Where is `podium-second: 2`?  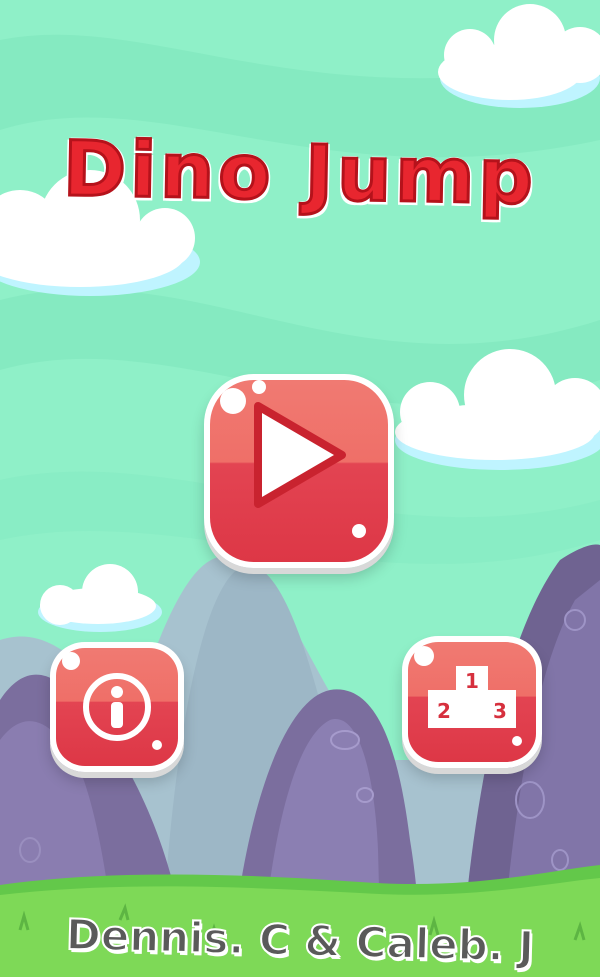 podium-second: 2 is located at coordinates (444, 711).